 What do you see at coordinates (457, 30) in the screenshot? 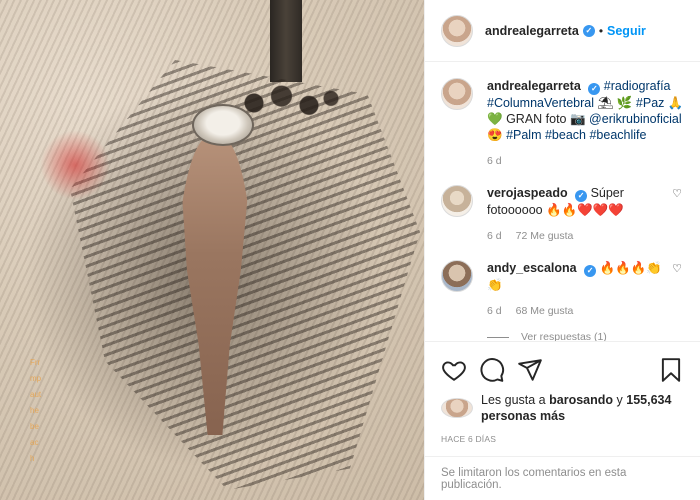
I see `author-avatar` at bounding box center [457, 30].